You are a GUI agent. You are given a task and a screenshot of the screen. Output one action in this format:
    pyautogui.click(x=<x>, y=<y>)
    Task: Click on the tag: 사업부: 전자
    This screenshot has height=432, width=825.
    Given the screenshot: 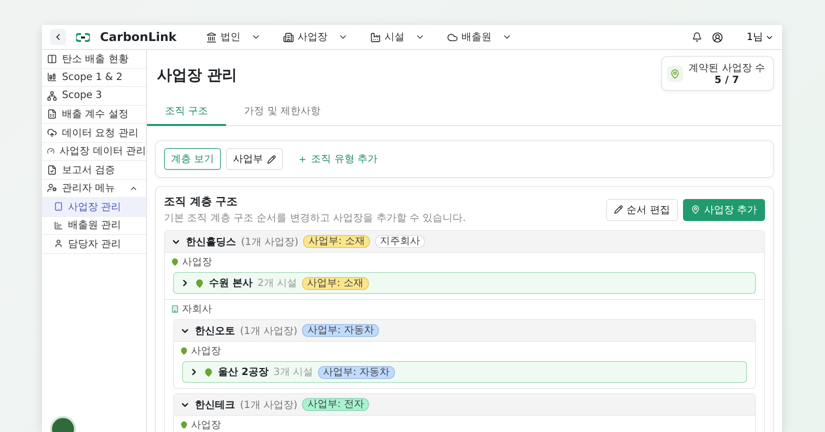 What is the action you would take?
    pyautogui.click(x=335, y=404)
    